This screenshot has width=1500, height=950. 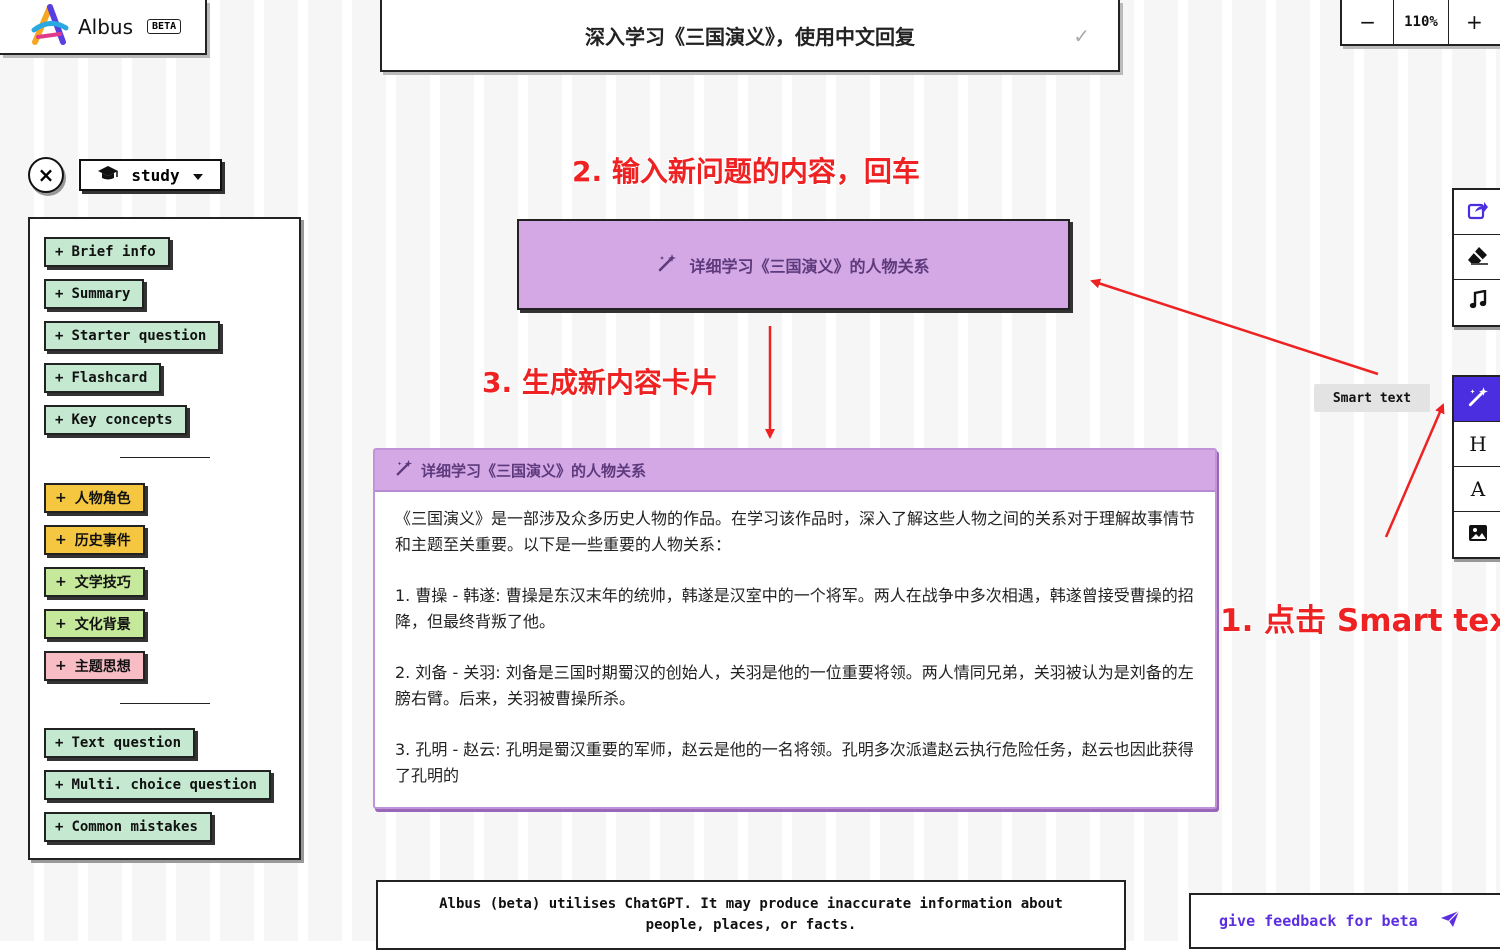 I want to click on annotation-step-1: 1. 点击 Smart text, so click(x=1360, y=621).